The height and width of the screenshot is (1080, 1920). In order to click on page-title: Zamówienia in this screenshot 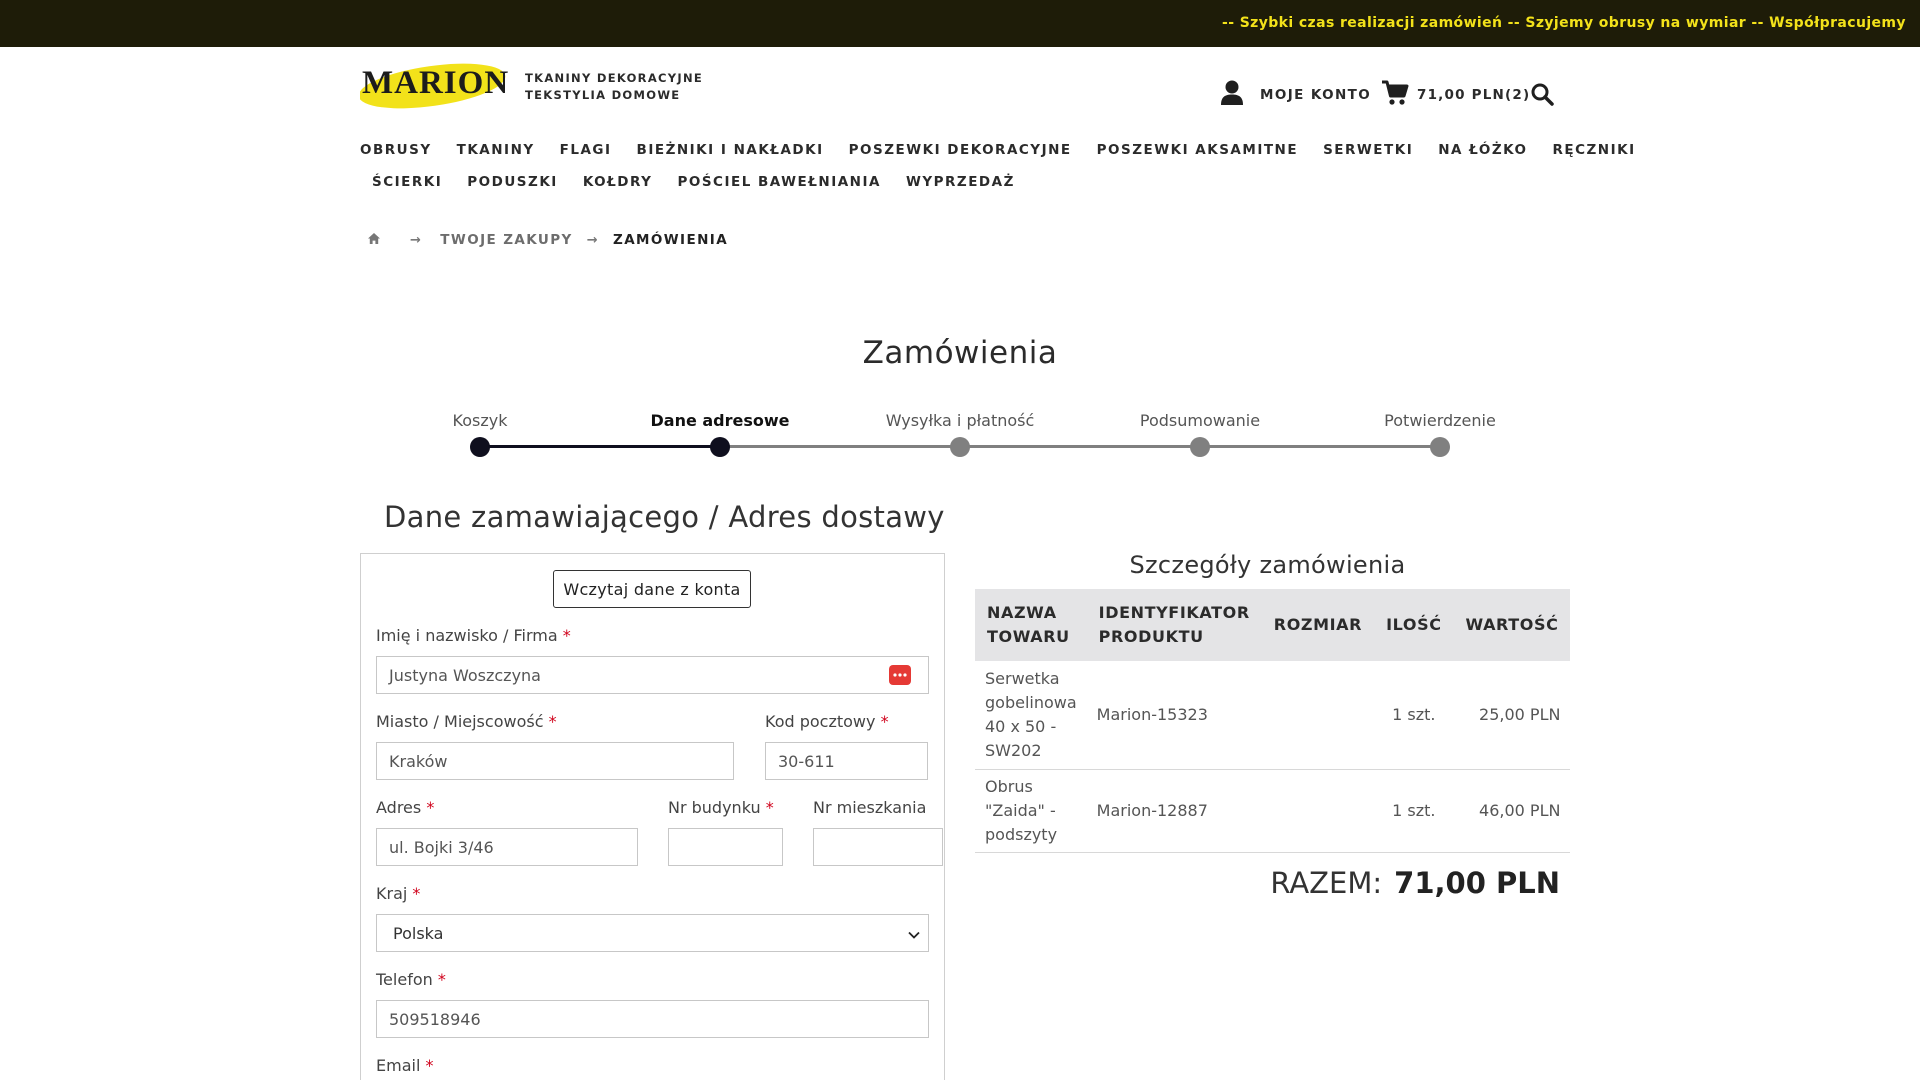, I will do `click(960, 353)`.